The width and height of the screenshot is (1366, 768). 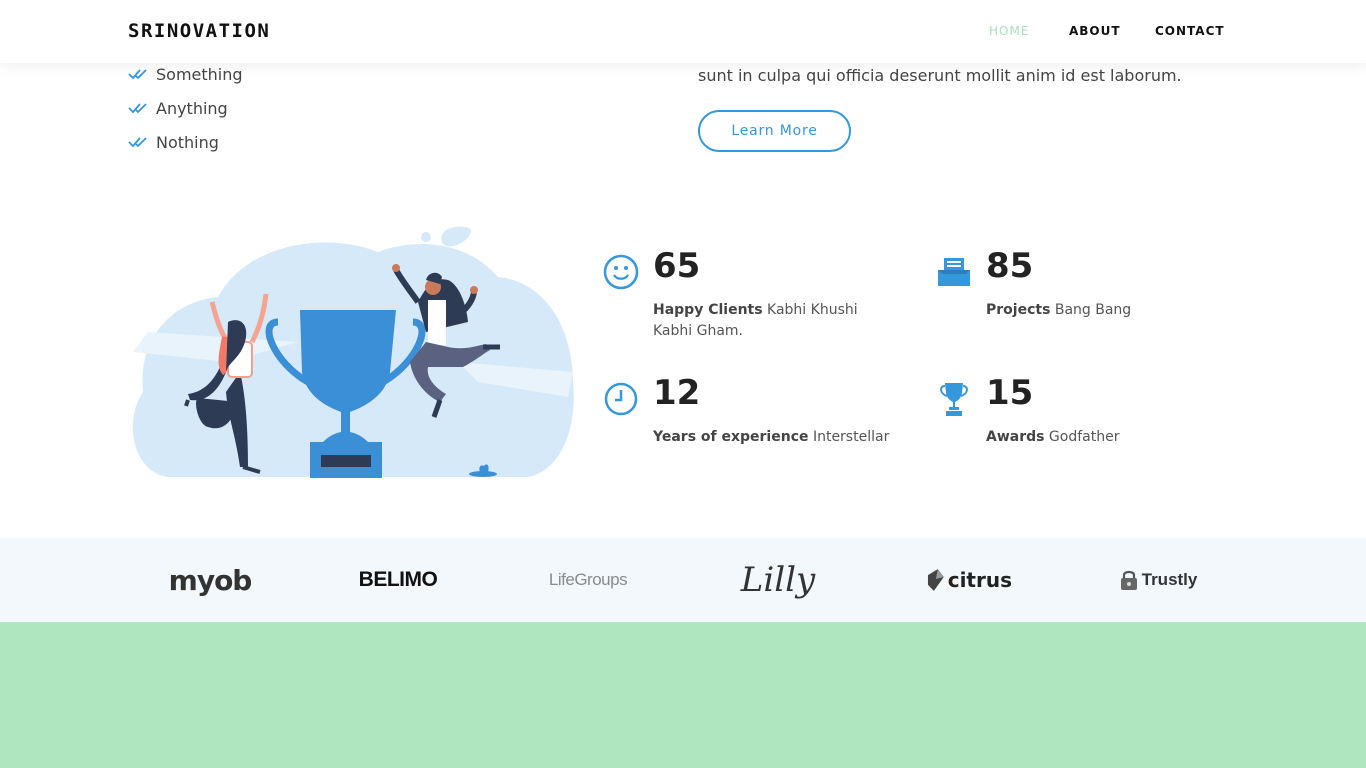 What do you see at coordinates (1018, 310) in the screenshot?
I see `count-label: Projects` at bounding box center [1018, 310].